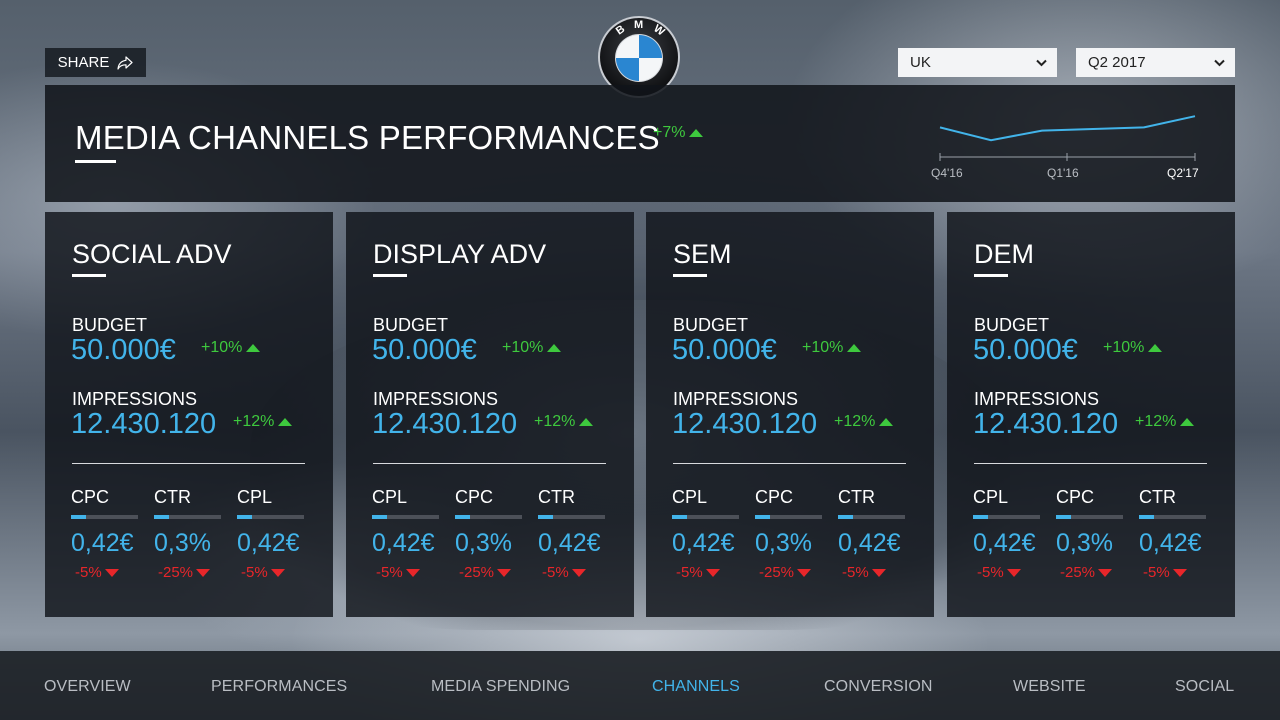  Describe the element at coordinates (920, 62) in the screenshot. I see `country-select-value: UK` at that location.